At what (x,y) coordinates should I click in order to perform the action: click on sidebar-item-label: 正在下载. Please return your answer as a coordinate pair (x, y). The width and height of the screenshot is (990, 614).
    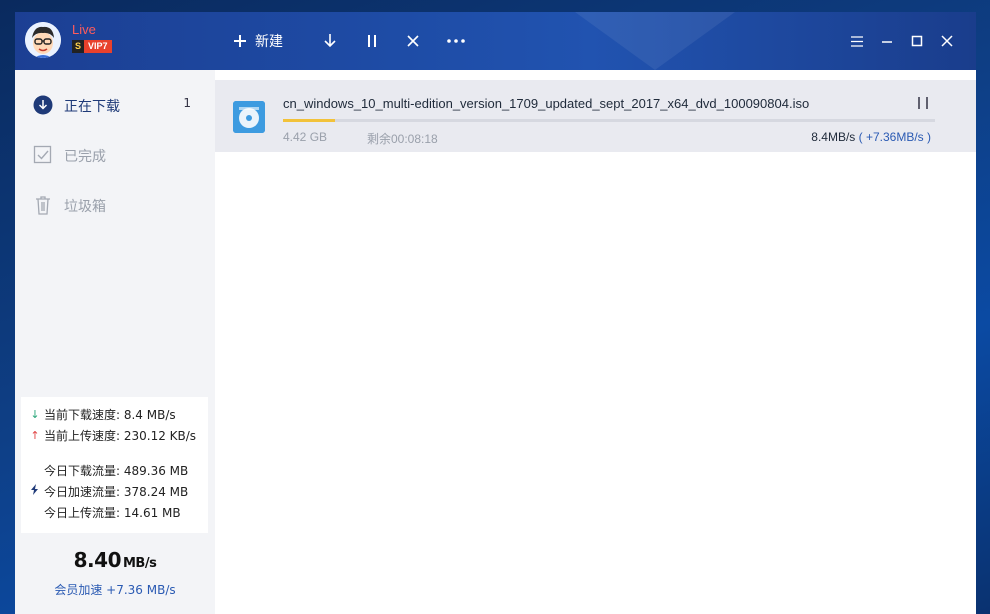
    Looking at the image, I should click on (92, 107).